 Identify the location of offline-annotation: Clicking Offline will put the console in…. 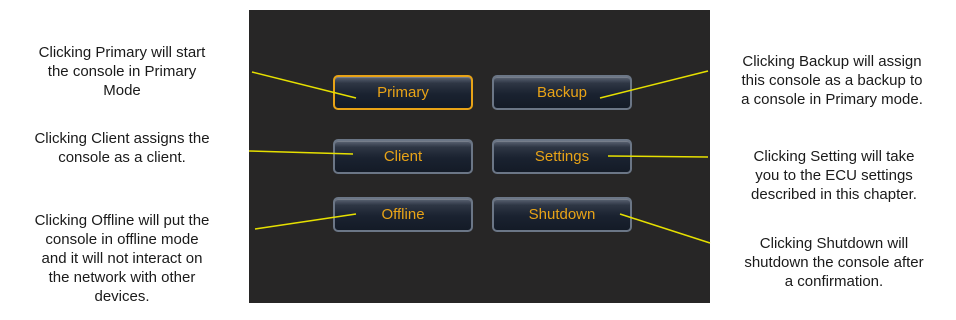
(122, 258).